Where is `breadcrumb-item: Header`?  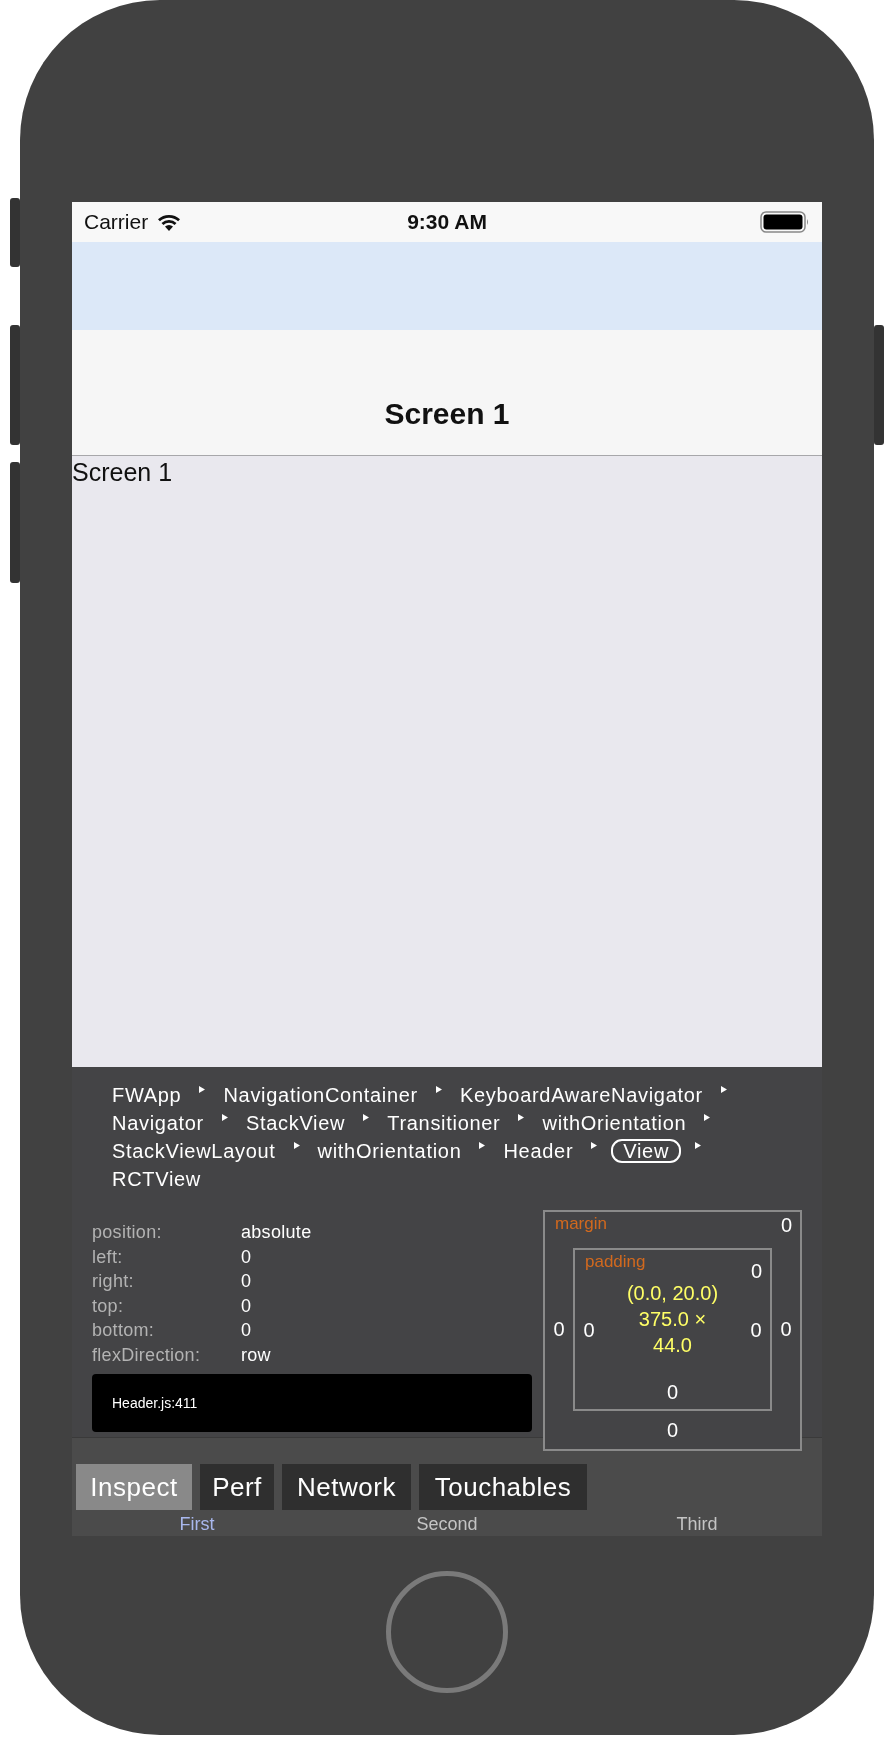
breadcrumb-item: Header is located at coordinates (538, 1151).